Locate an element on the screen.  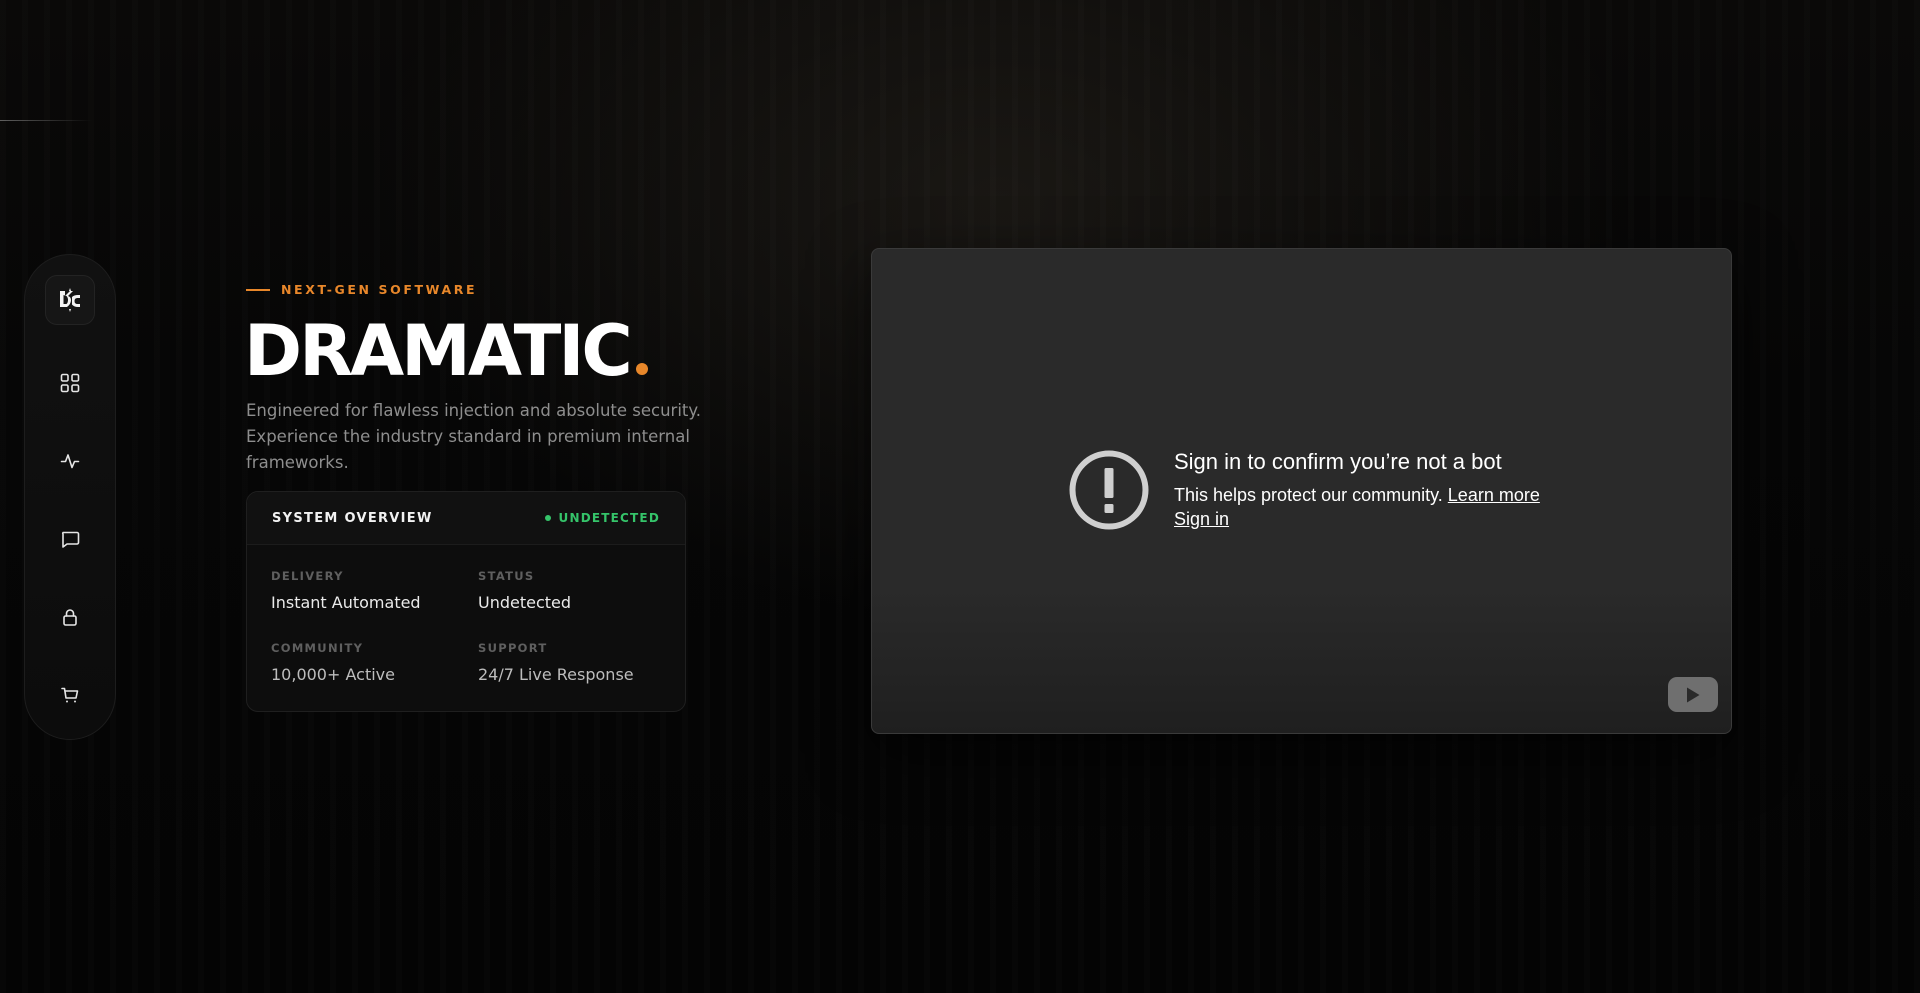
cart-icon is located at coordinates (70, 695).